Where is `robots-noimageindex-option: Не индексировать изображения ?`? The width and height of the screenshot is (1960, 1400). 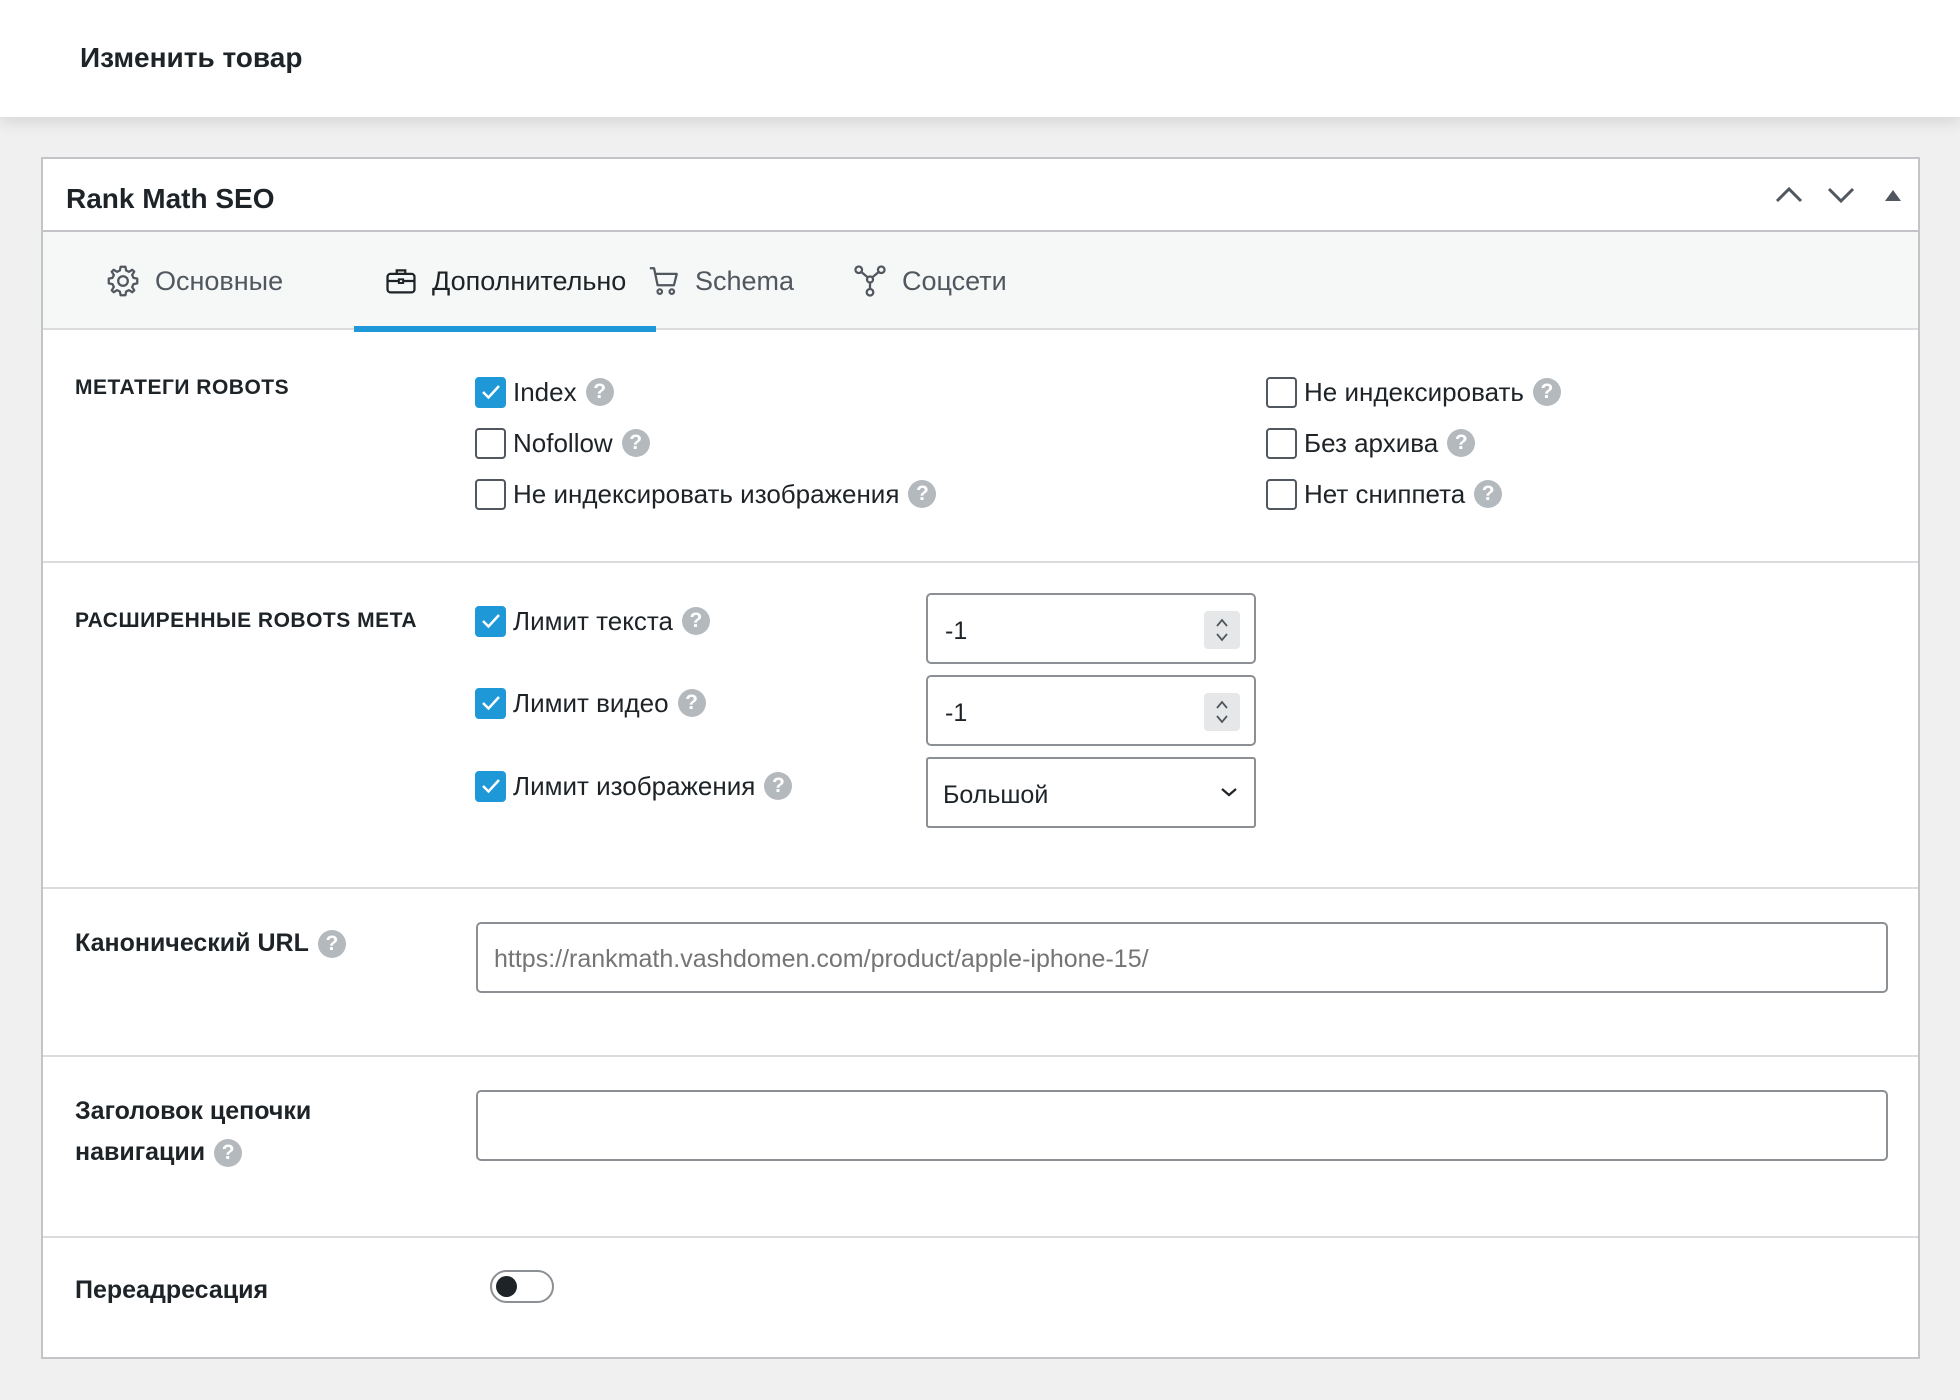
robots-noimageindex-option: Не индексировать изображения ? is located at coordinates (706, 494).